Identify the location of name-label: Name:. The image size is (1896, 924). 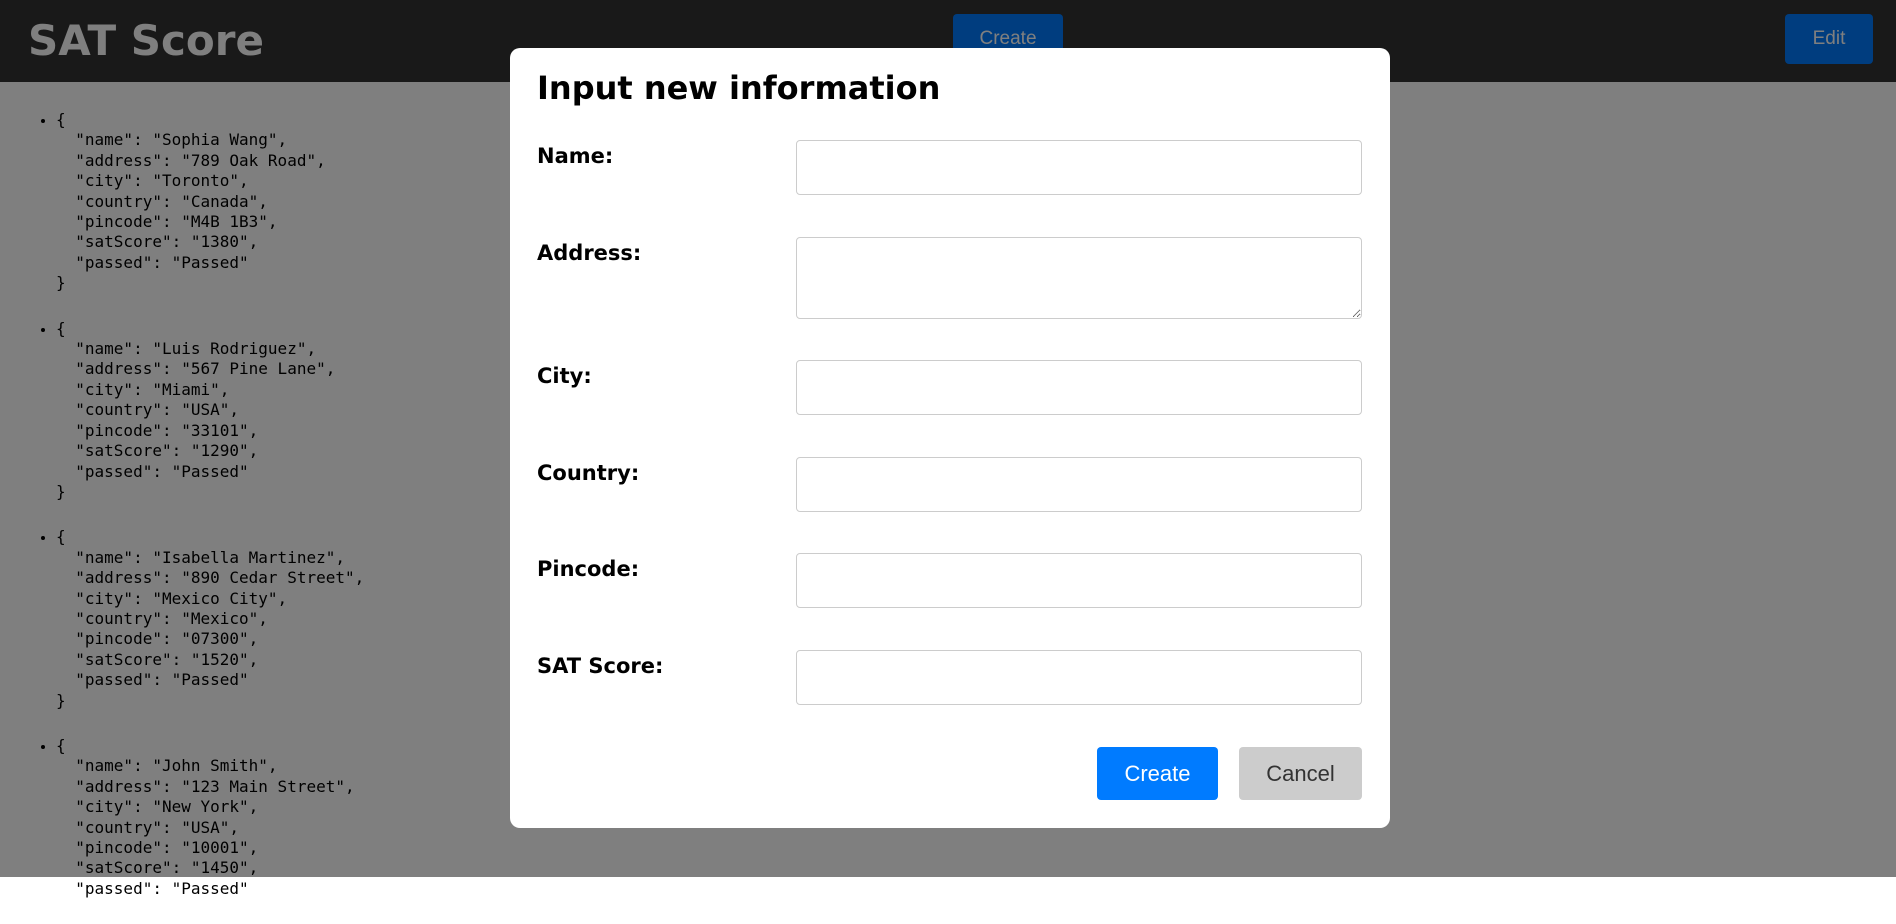
(575, 156).